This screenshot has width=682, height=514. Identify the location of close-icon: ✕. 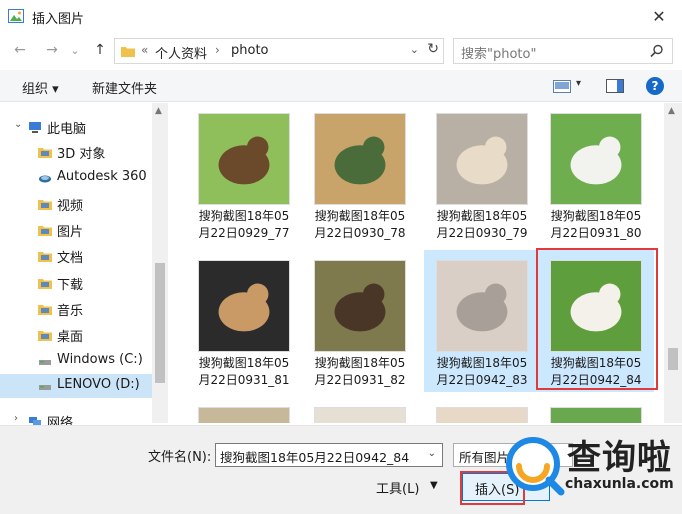
(659, 16).